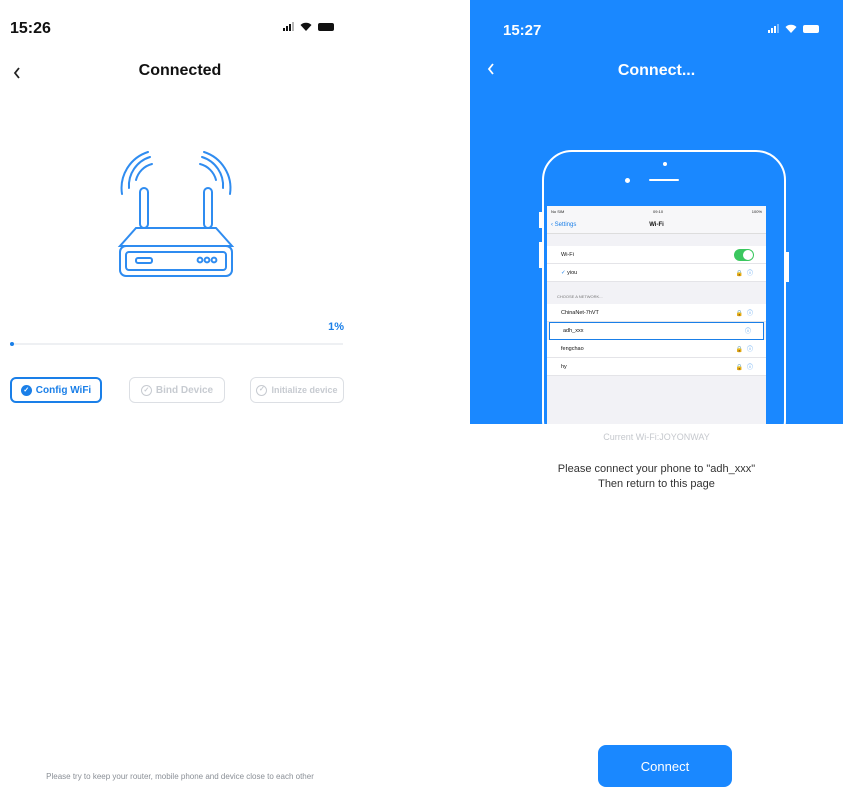 This screenshot has width=843, height=806. Describe the element at coordinates (665, 164) in the screenshot. I see `phone-camera` at that location.